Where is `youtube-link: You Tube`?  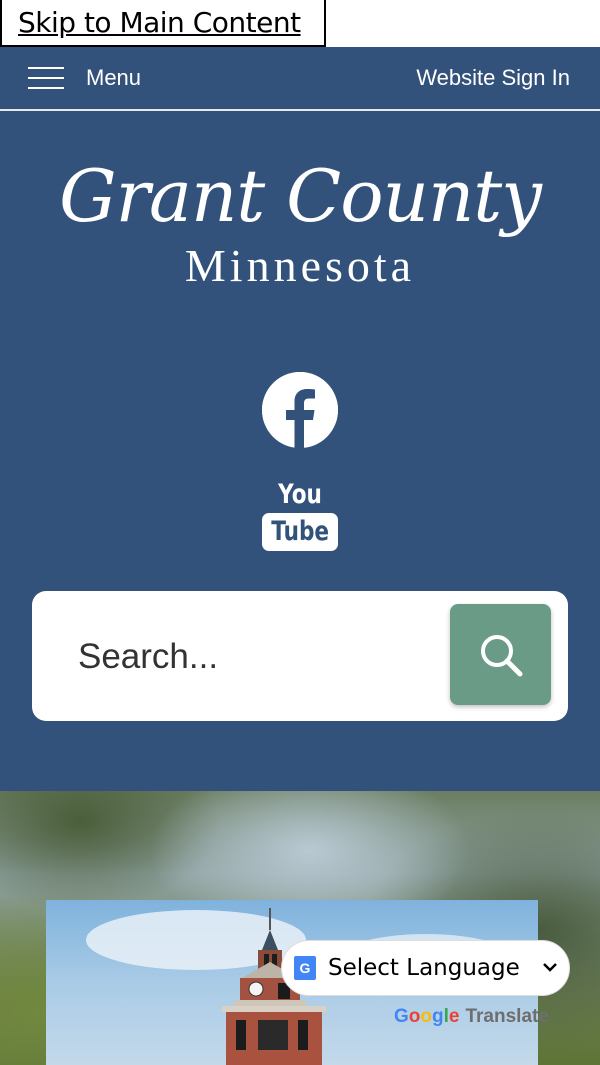 youtube-link: You Tube is located at coordinates (300, 517).